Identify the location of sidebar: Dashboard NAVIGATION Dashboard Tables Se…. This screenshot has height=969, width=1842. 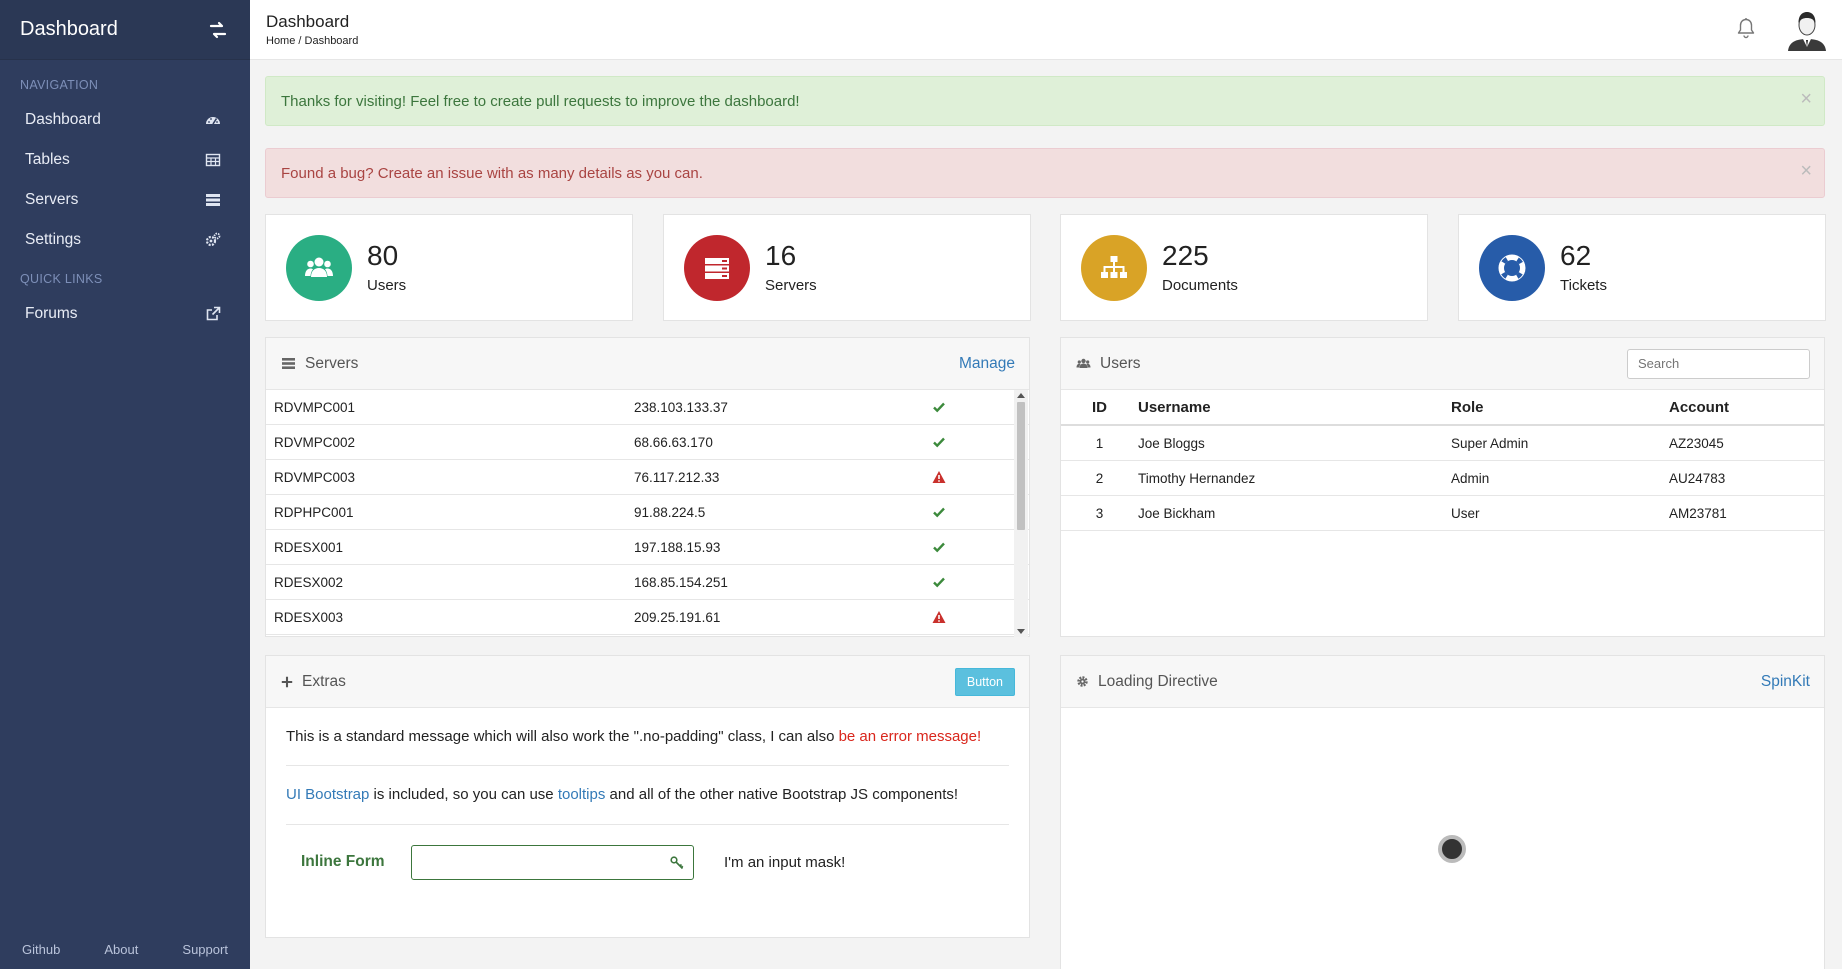
(125, 484).